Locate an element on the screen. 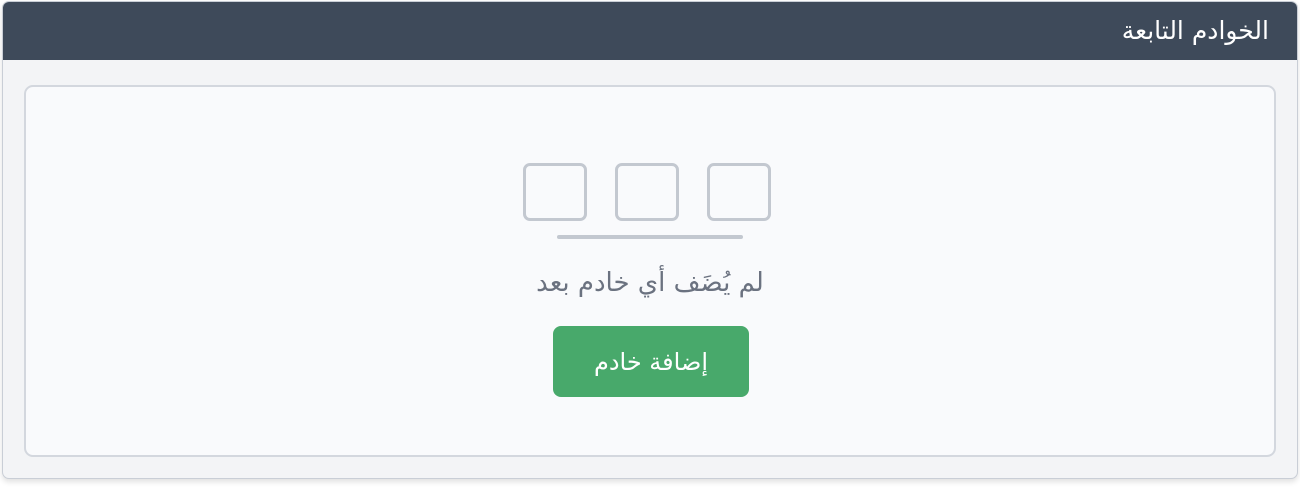  empty-state-message: لم يُضَف أي خادم بعد is located at coordinates (650, 283).